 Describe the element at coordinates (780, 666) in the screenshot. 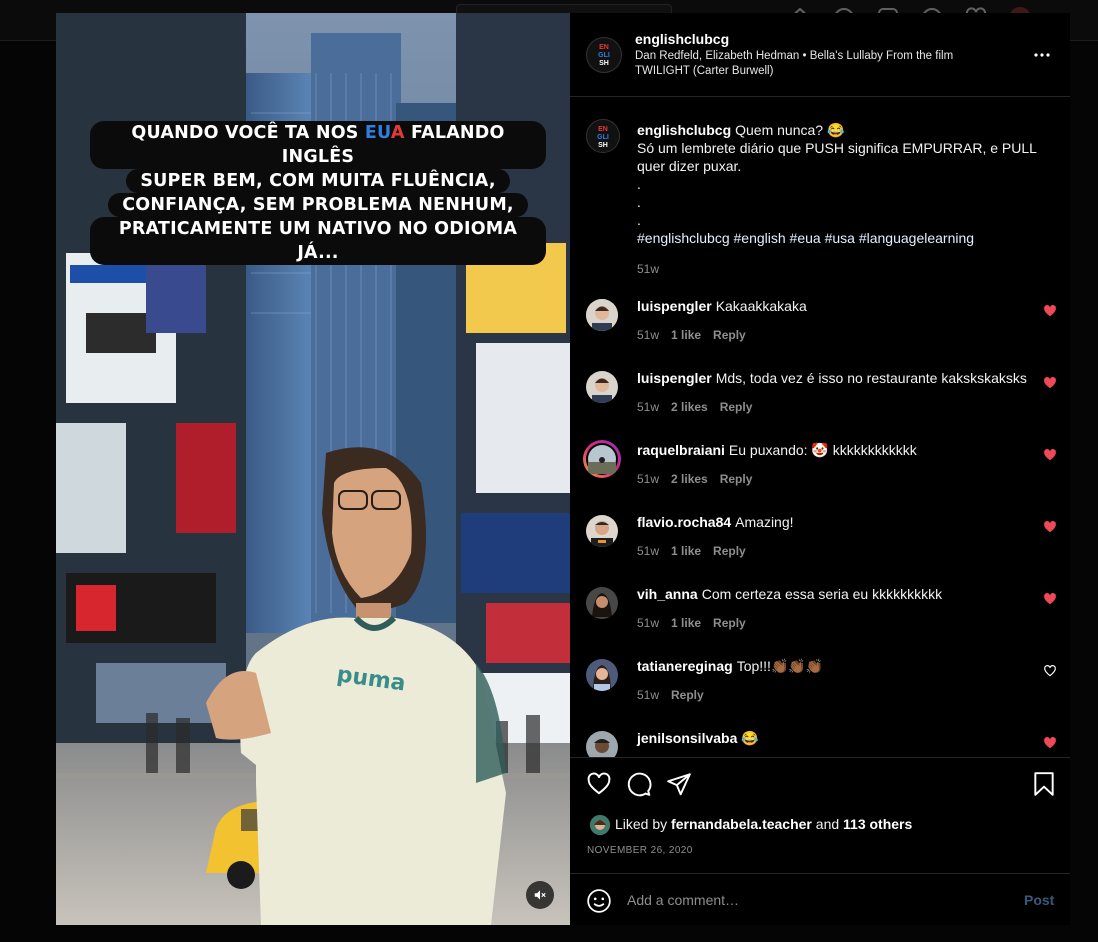

I see `comment-body: Top!!!👏🏾👏🏾👏🏾` at that location.